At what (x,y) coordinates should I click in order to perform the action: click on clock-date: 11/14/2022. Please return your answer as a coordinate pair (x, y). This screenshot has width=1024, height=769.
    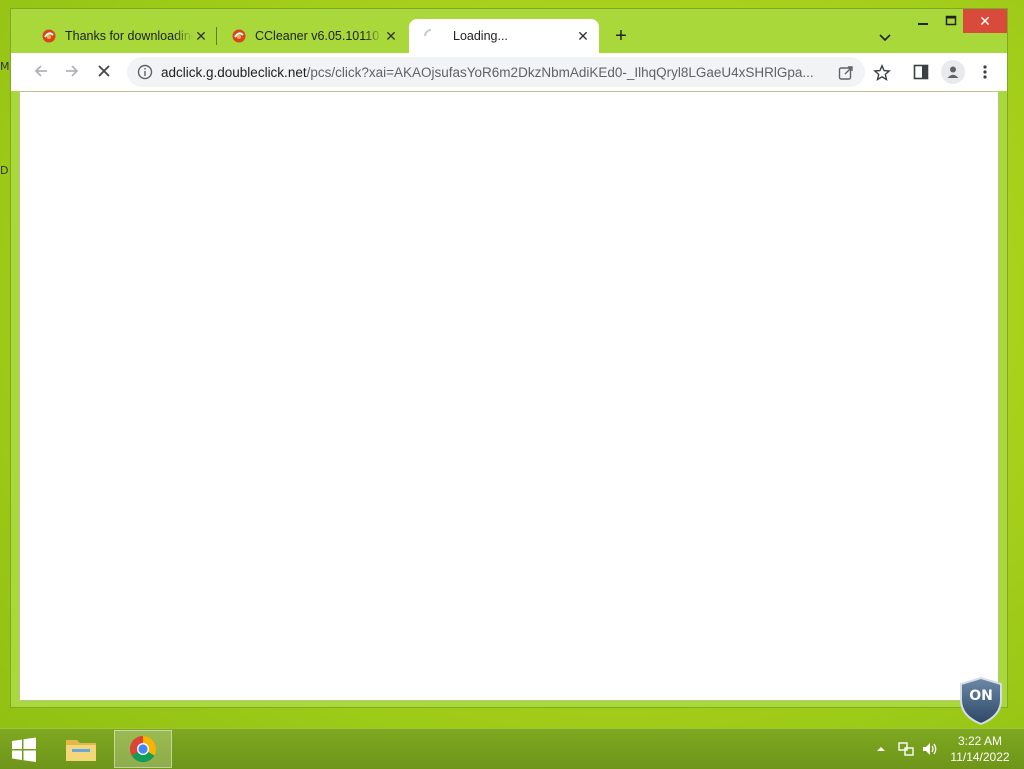
    Looking at the image, I should click on (980, 757).